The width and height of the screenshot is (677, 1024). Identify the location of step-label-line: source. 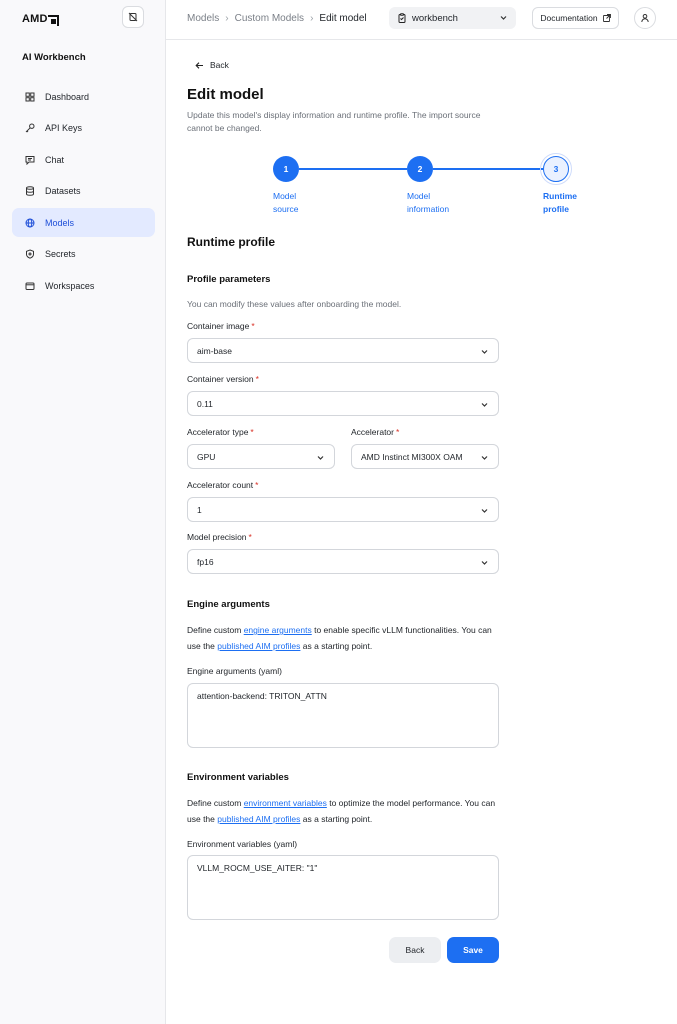
(286, 209).